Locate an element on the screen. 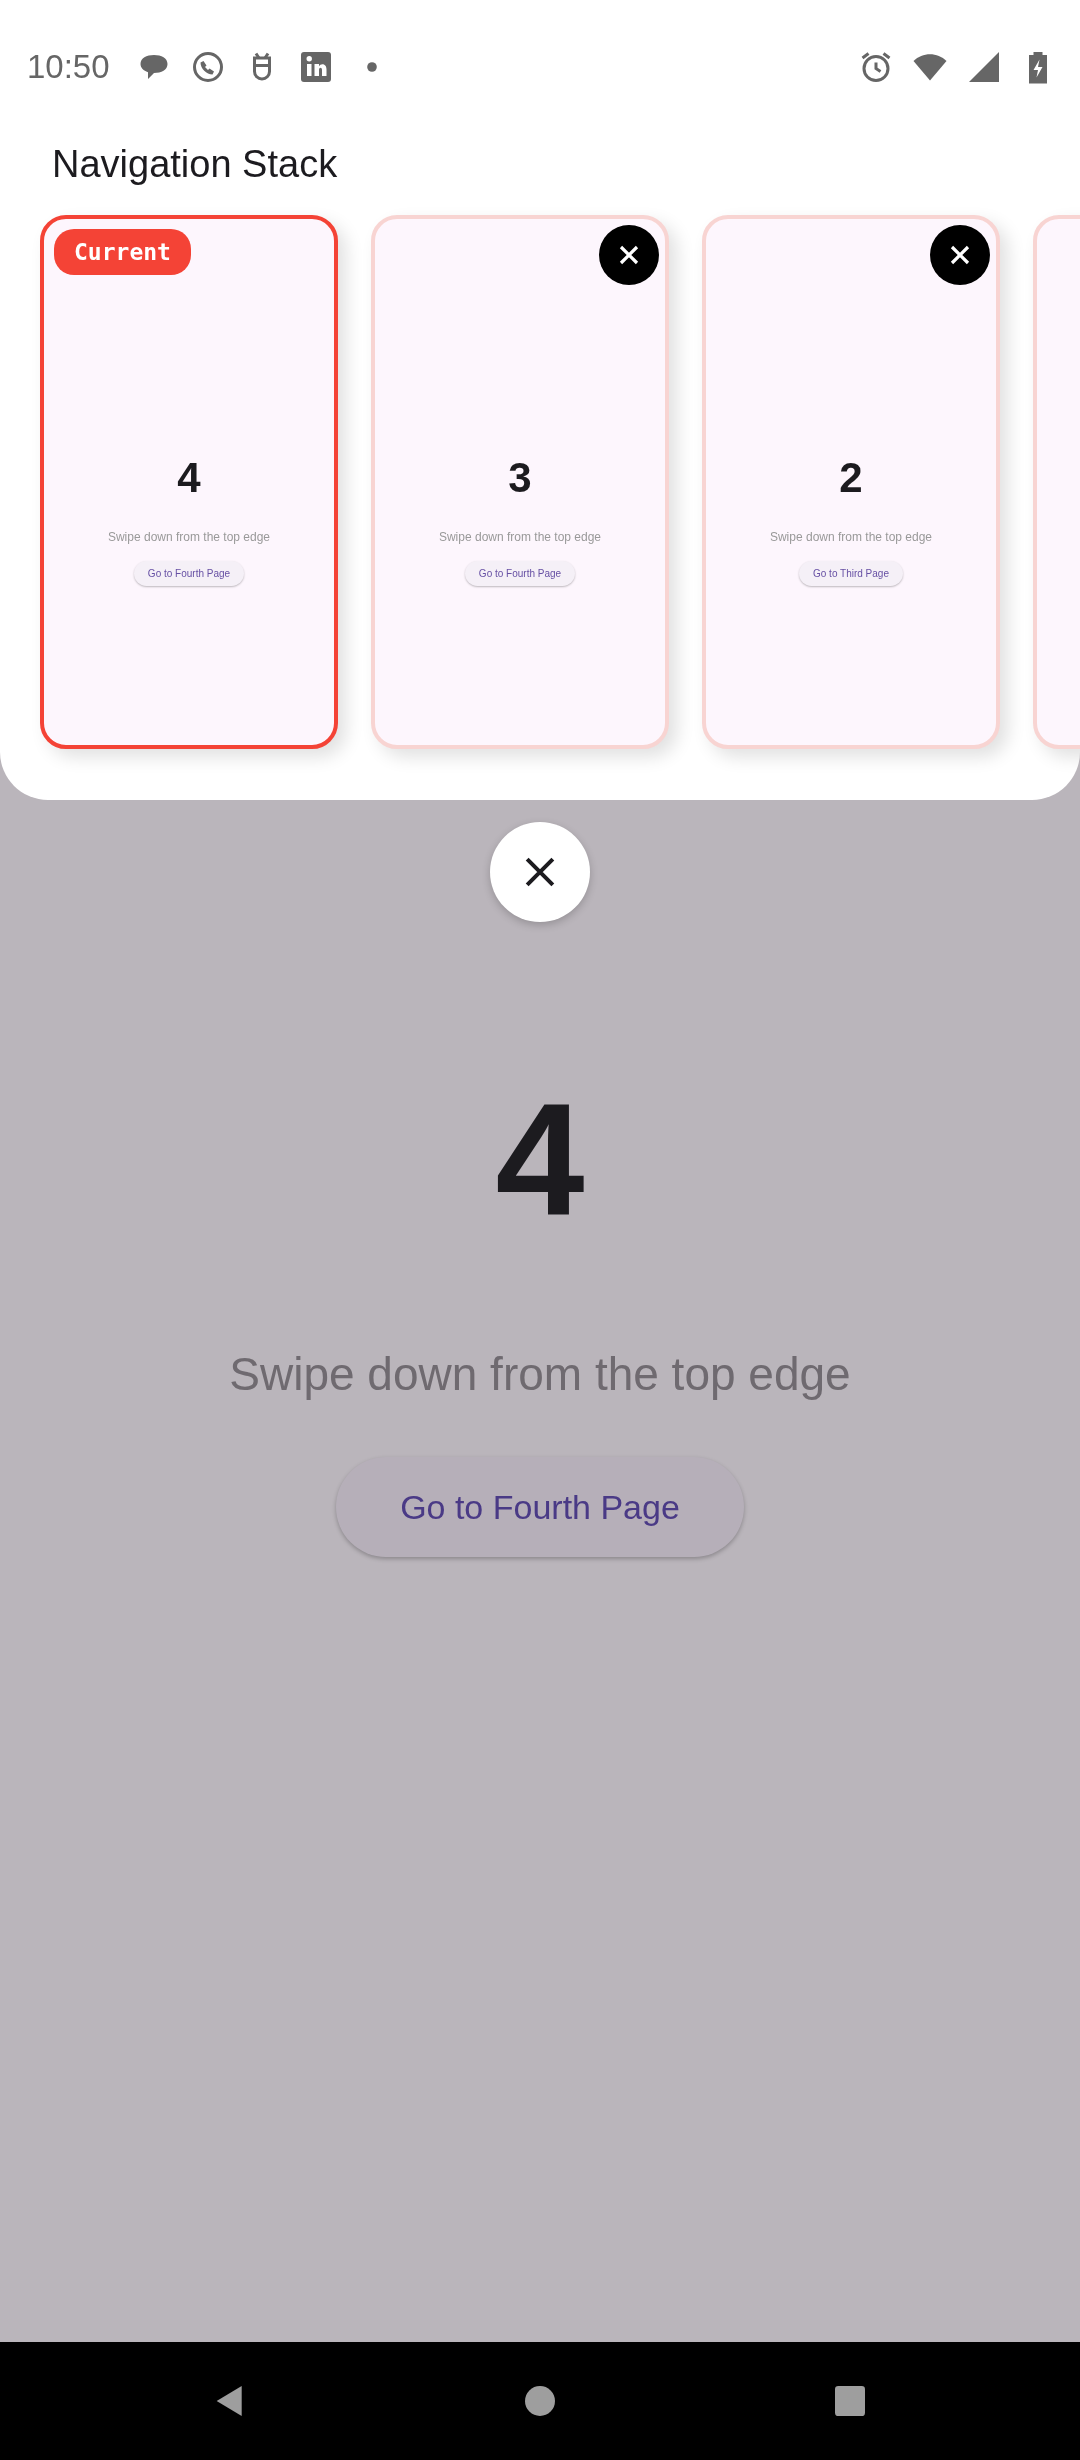 The width and height of the screenshot is (1080, 2460). page-card: Current 4 Swipe down from the top edge Go to Fourth Page is located at coordinates (189, 482).